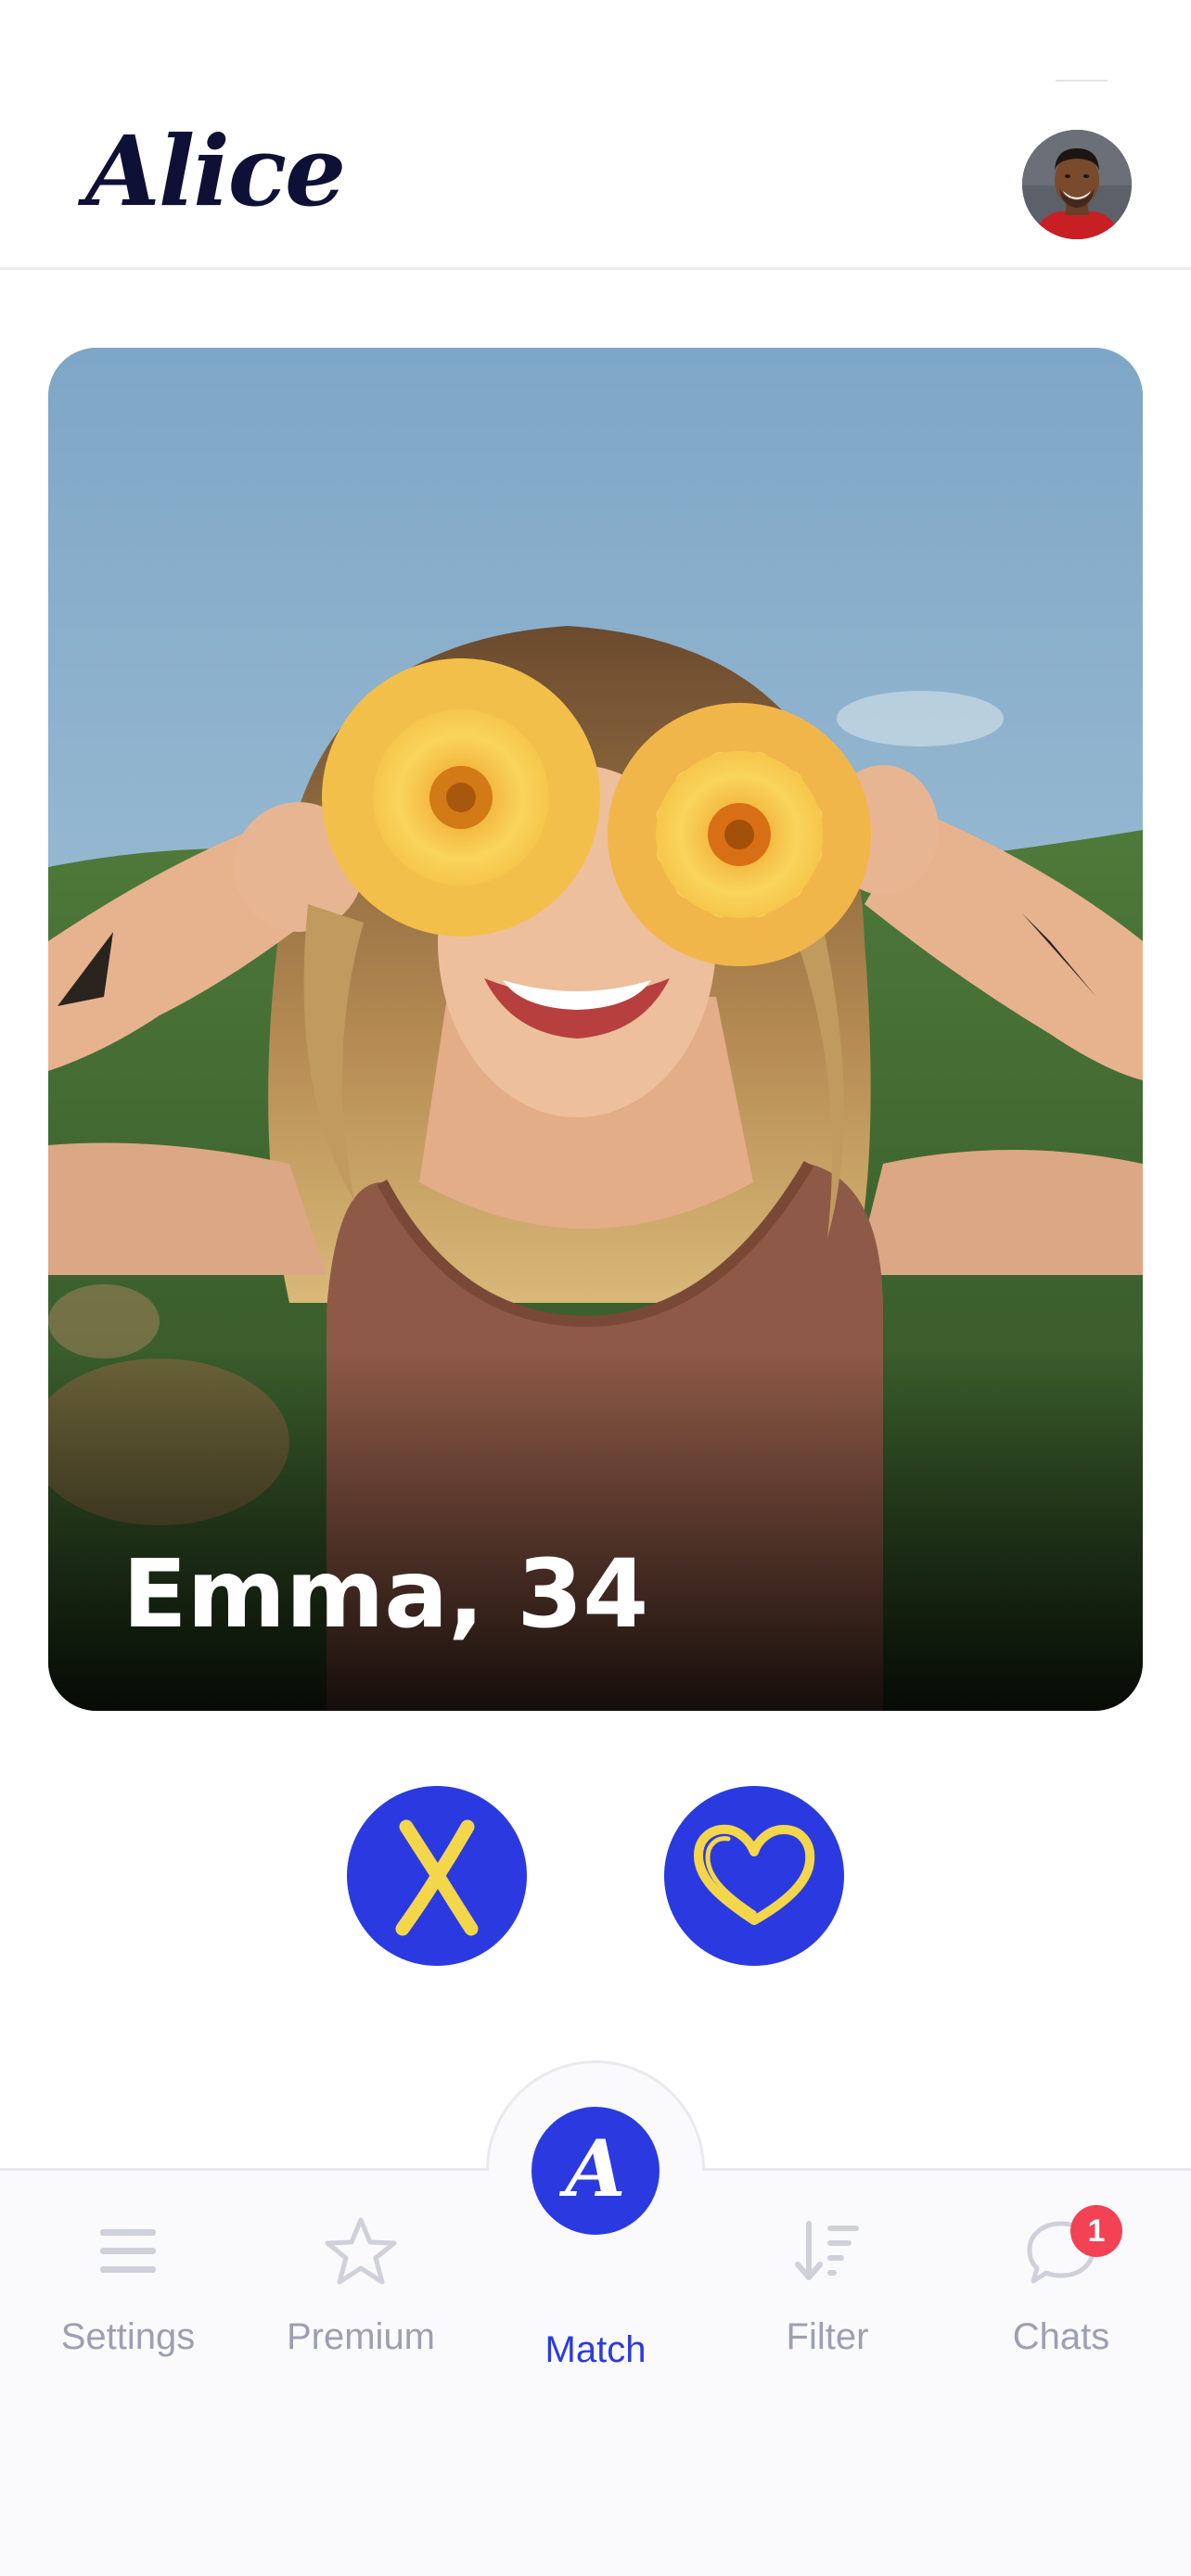 This screenshot has width=1191, height=2576. I want to click on nav-label-match: Match, so click(595, 2350).